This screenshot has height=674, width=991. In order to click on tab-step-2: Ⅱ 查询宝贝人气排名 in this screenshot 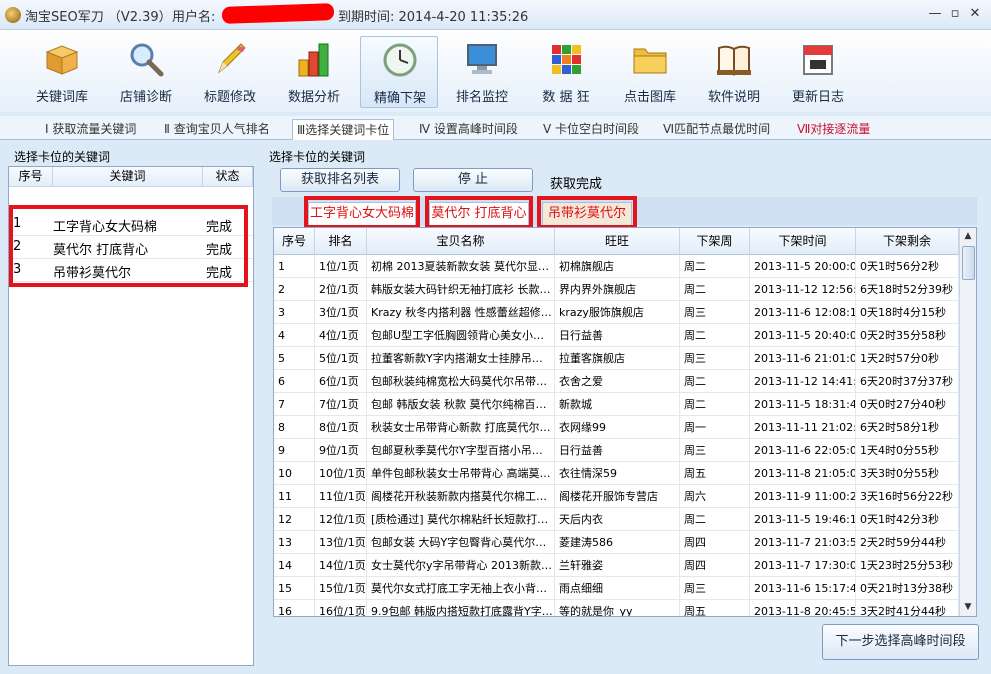, I will do `click(217, 129)`.